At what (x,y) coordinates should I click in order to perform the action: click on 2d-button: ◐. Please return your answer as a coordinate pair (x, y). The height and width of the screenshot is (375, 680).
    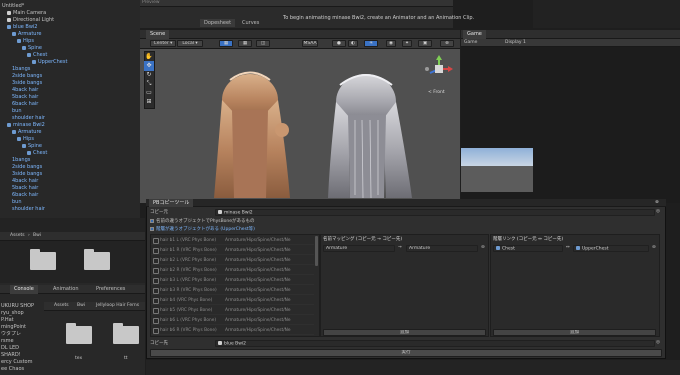
    Looking at the image, I should click on (353, 43).